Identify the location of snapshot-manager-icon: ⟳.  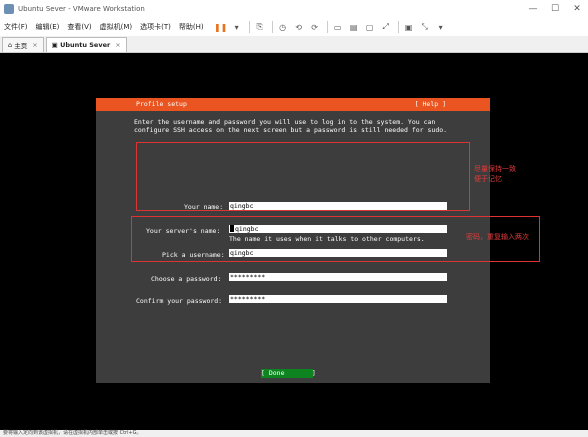
(315, 27).